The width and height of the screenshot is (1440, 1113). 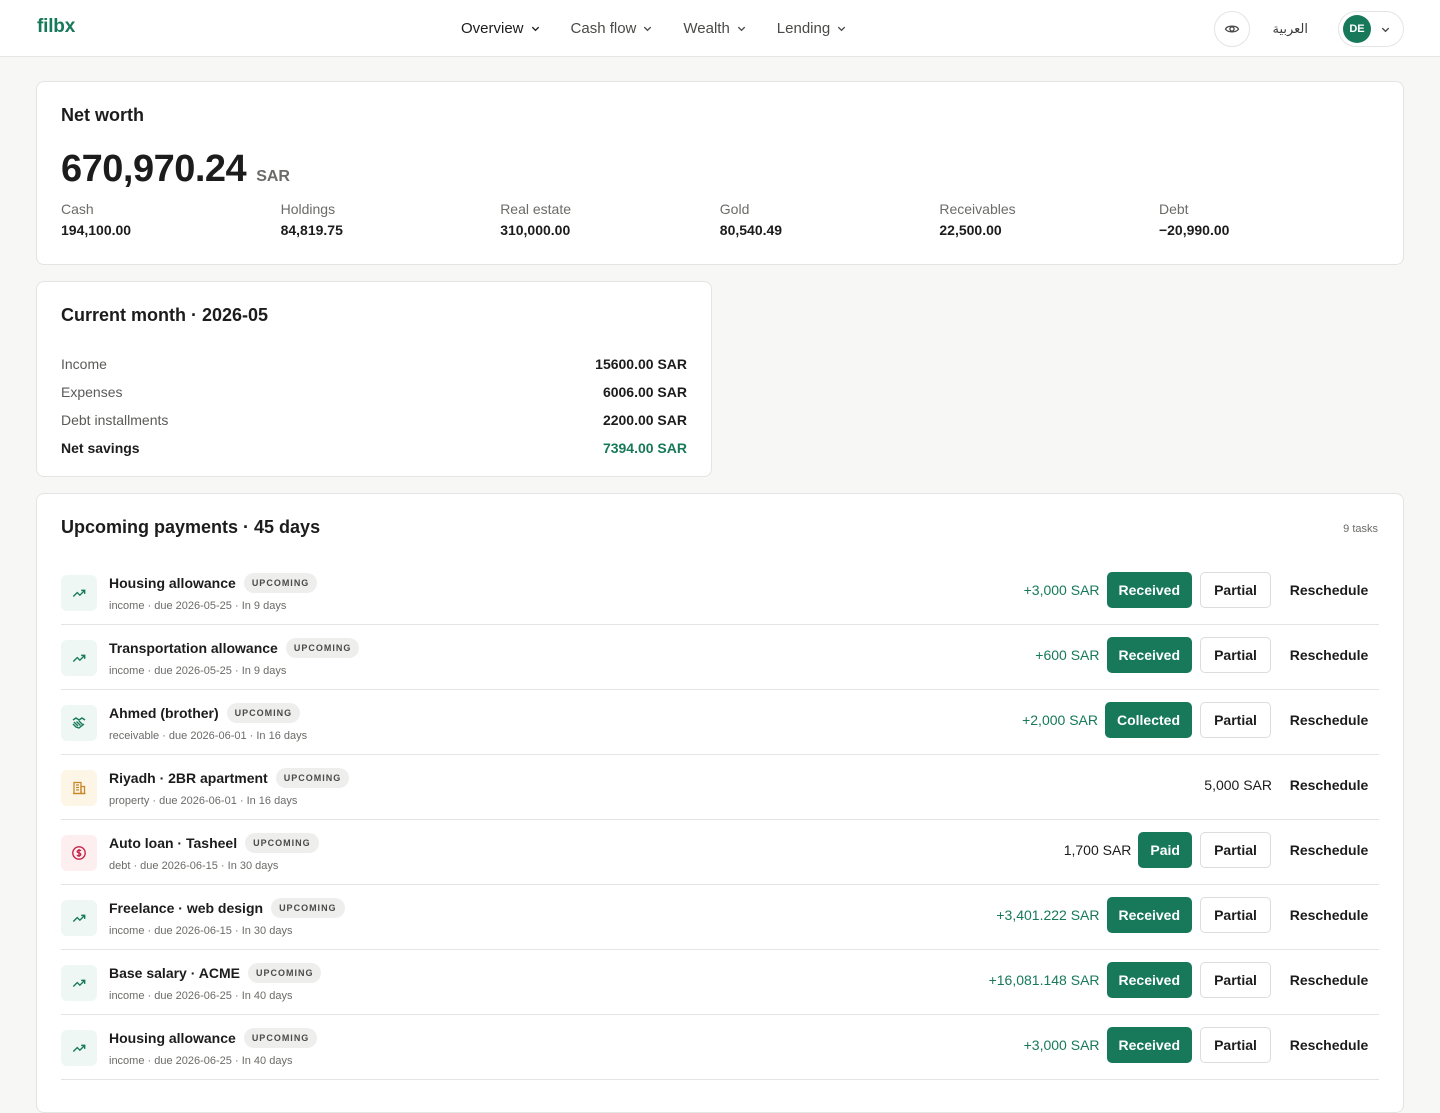 What do you see at coordinates (215, 973) in the screenshot?
I see `item-title: Base salary · ACME UPCOMING` at bounding box center [215, 973].